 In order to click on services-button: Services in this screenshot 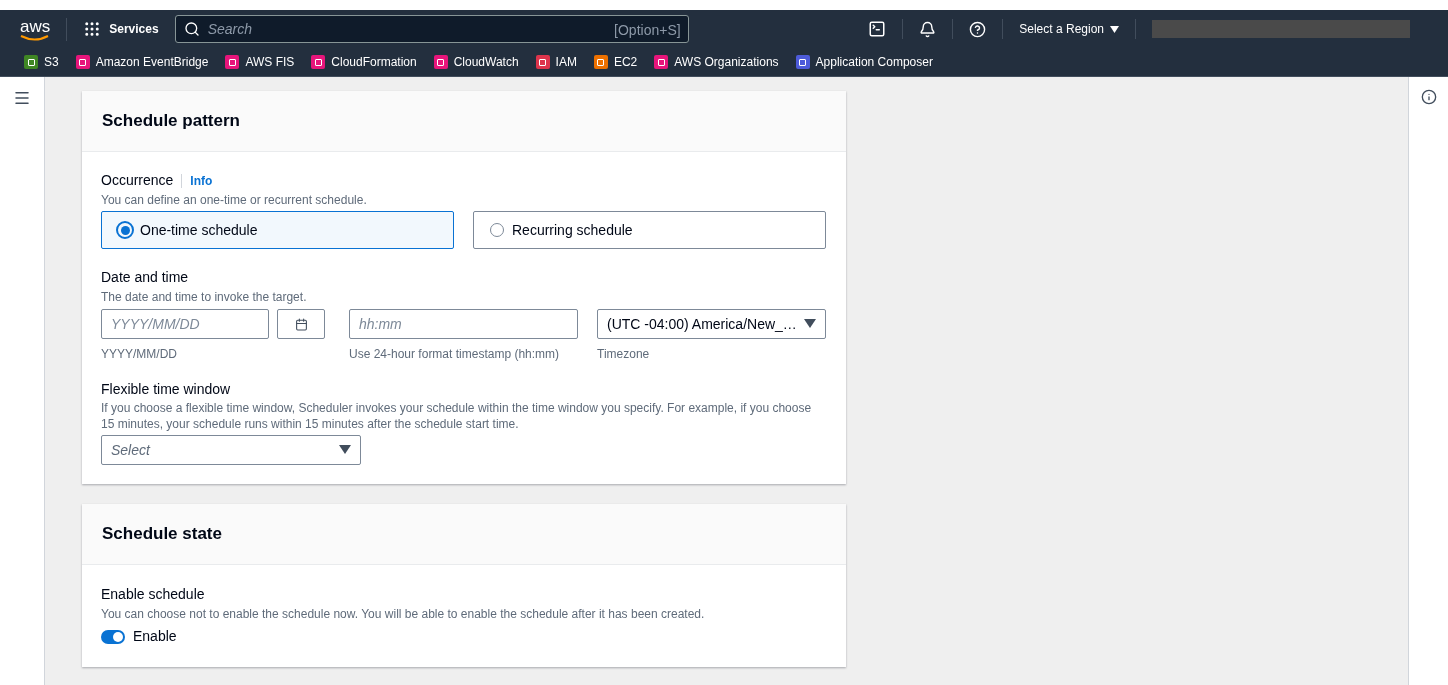, I will do `click(121, 29)`.